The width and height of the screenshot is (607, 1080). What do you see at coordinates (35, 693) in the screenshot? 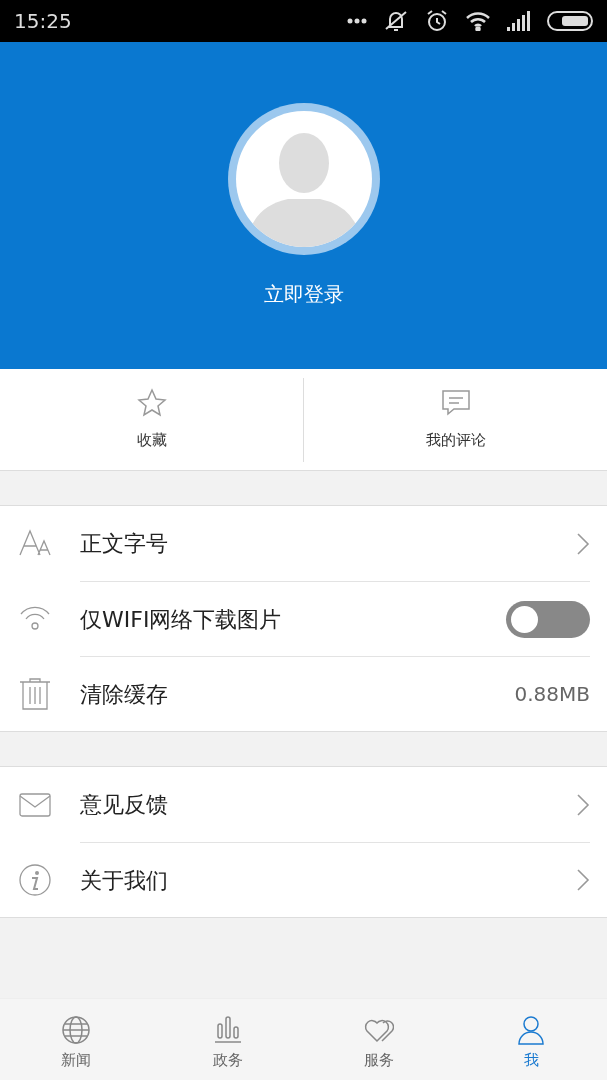
I see `trash-icon` at bounding box center [35, 693].